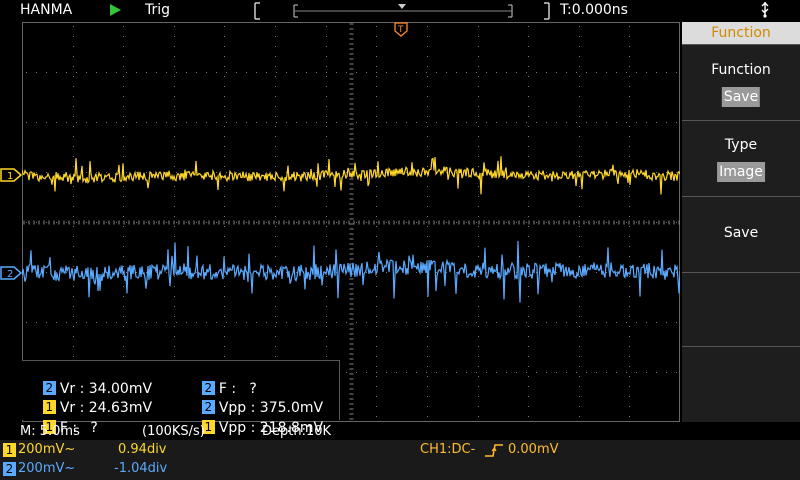  Describe the element at coordinates (142, 449) in the screenshot. I see `ch1-position: 0.94div` at that location.